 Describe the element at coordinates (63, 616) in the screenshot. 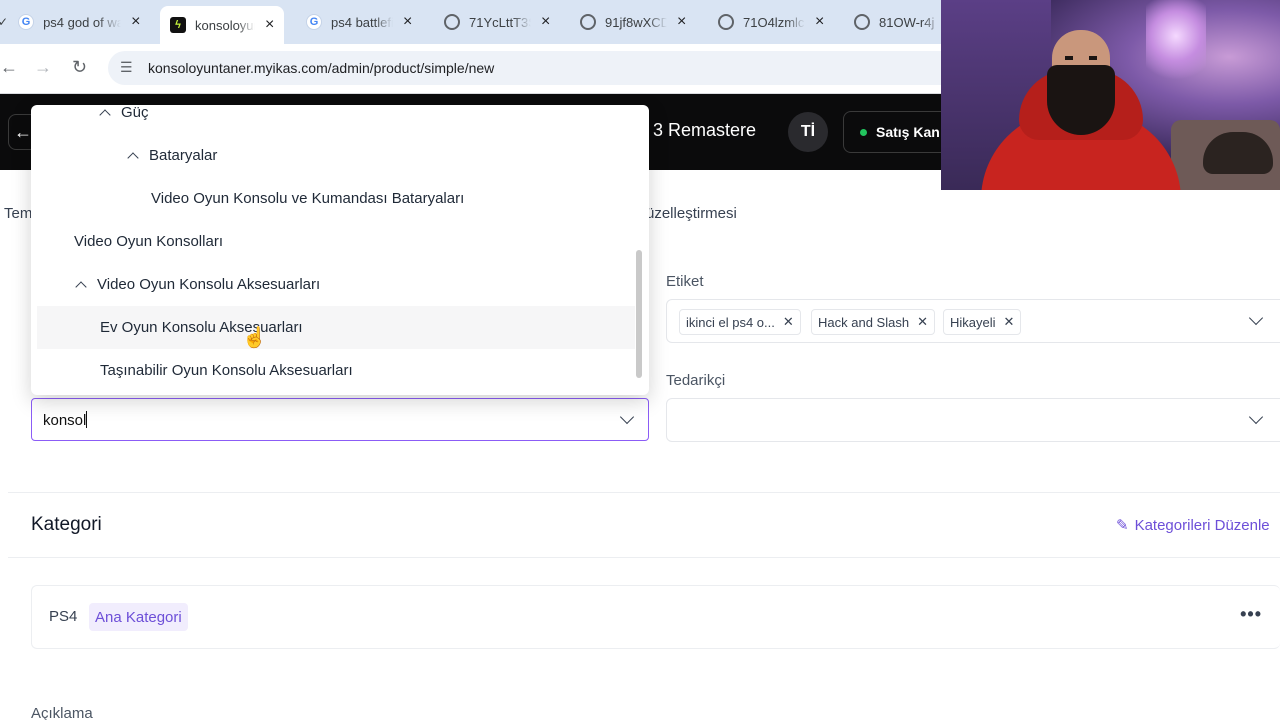

I see `category-name: PS4` at that location.